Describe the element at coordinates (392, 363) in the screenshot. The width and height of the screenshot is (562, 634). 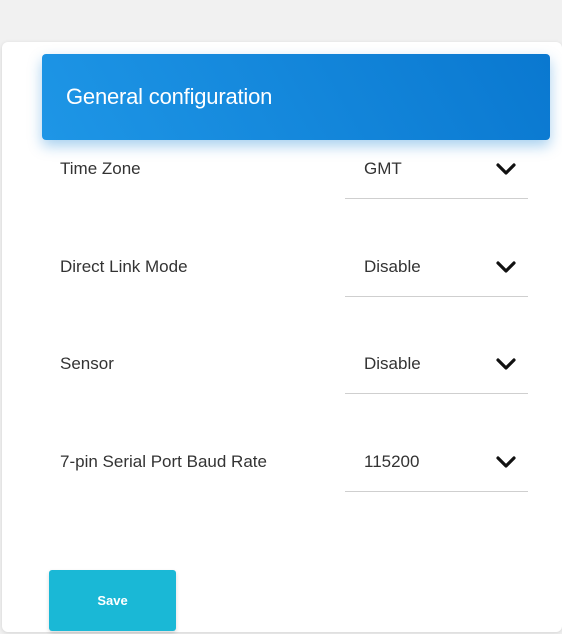
I see `sensor-value: Disable` at that location.